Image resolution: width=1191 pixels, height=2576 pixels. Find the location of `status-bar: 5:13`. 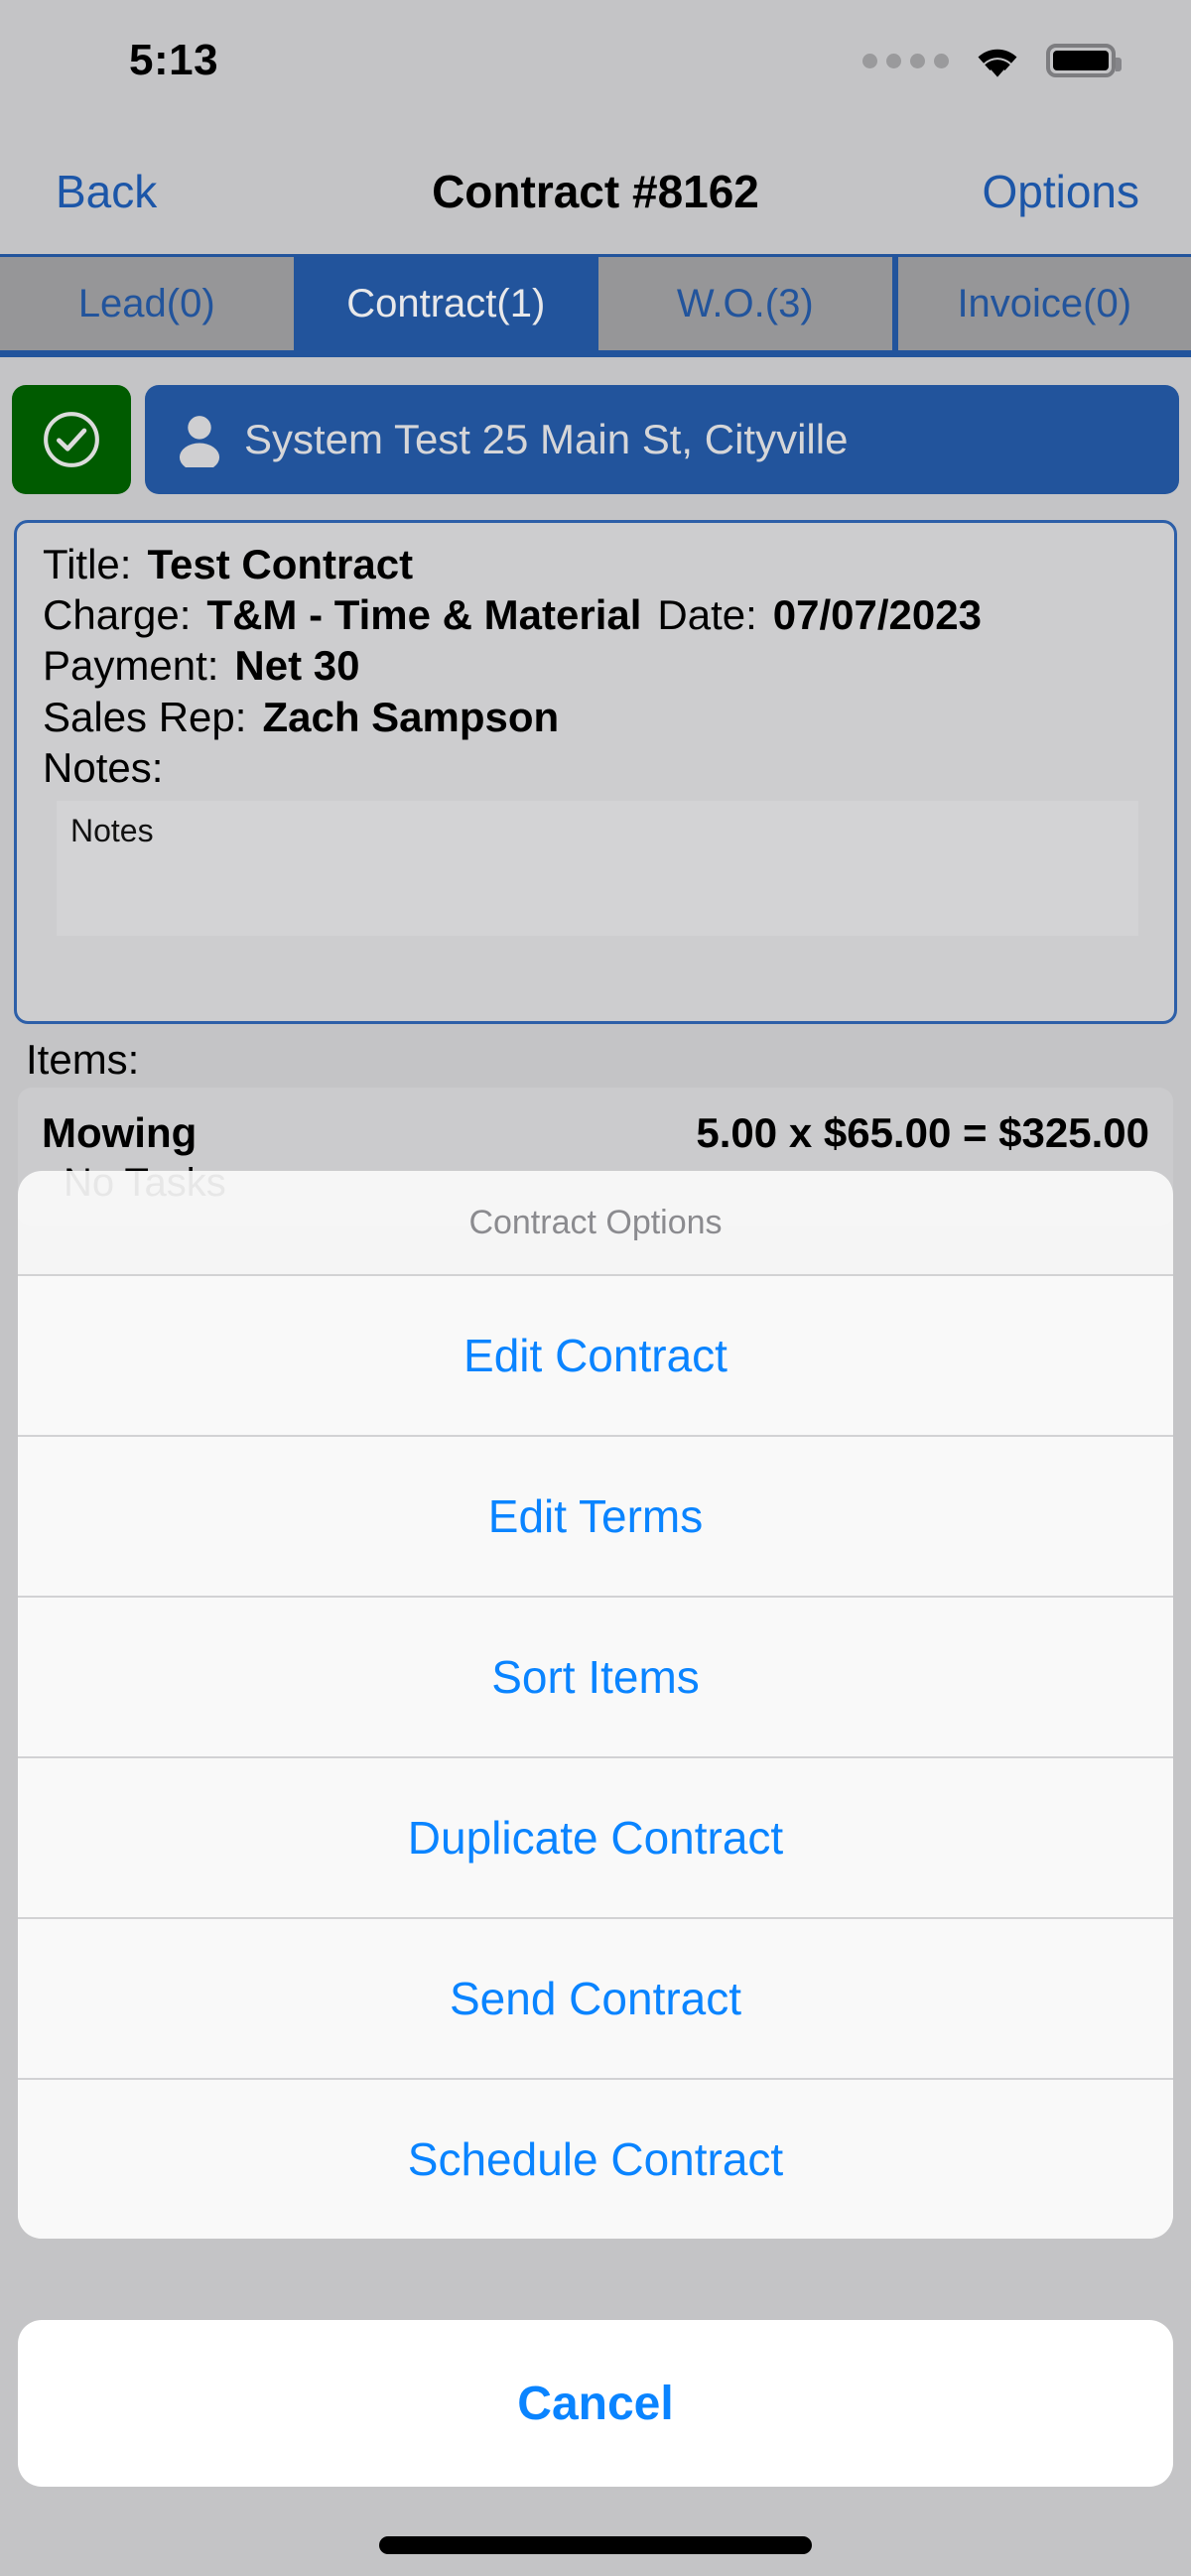

status-bar: 5:13 is located at coordinates (595, 54).